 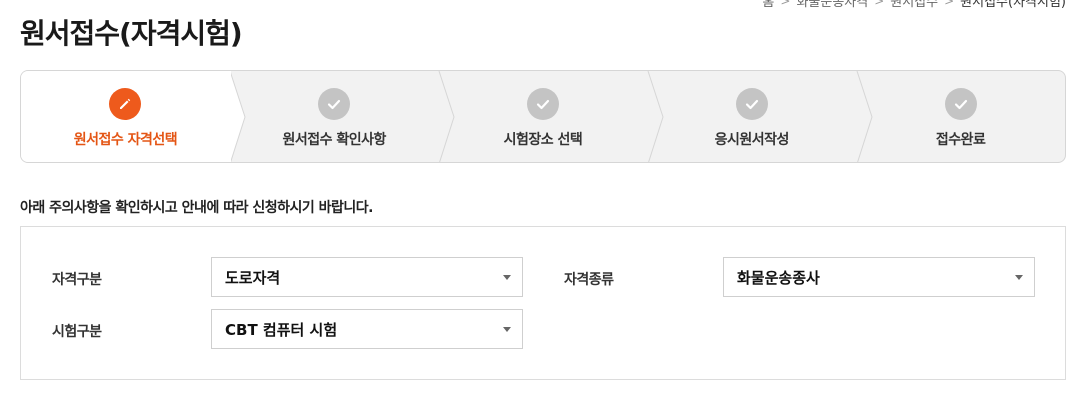 What do you see at coordinates (1013, 5) in the screenshot?
I see `breadcrumb-current: 원서접수(자격시험)` at bounding box center [1013, 5].